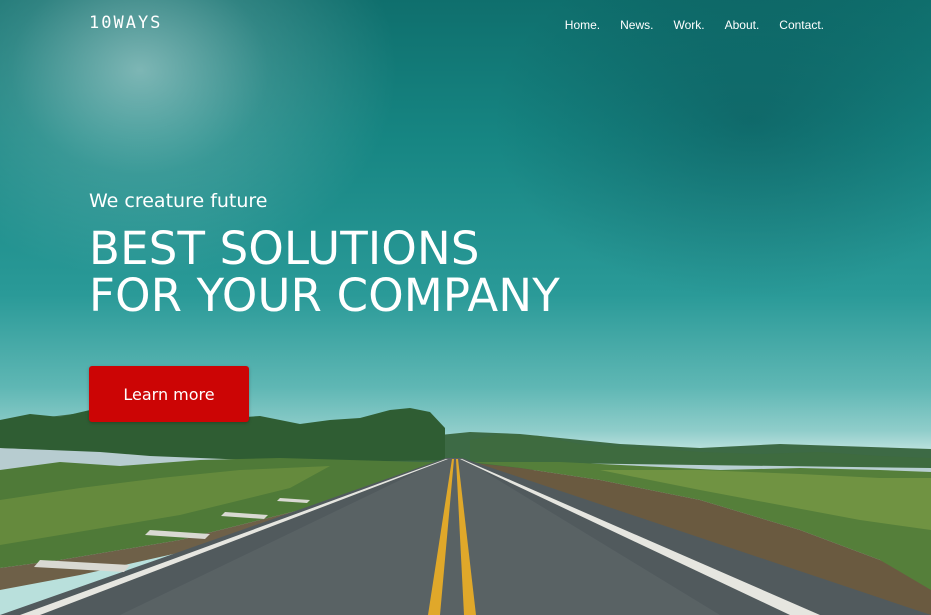 This screenshot has width=931, height=615. Describe the element at coordinates (284, 248) in the screenshot. I see `hero-headline-line-1: BEST SOLUTIONS` at that location.